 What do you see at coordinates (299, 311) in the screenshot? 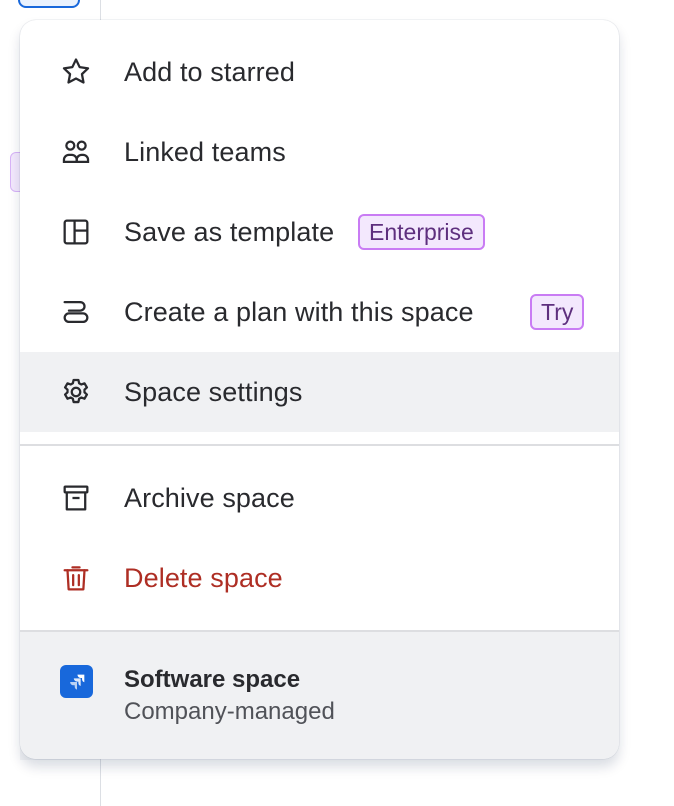
I see `menu-item-label: Create a plan with this space` at bounding box center [299, 311].